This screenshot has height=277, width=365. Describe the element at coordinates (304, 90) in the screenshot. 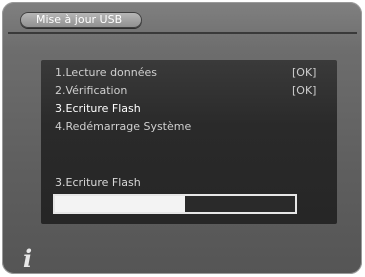

I see `step-verification-status: [OK]` at that location.